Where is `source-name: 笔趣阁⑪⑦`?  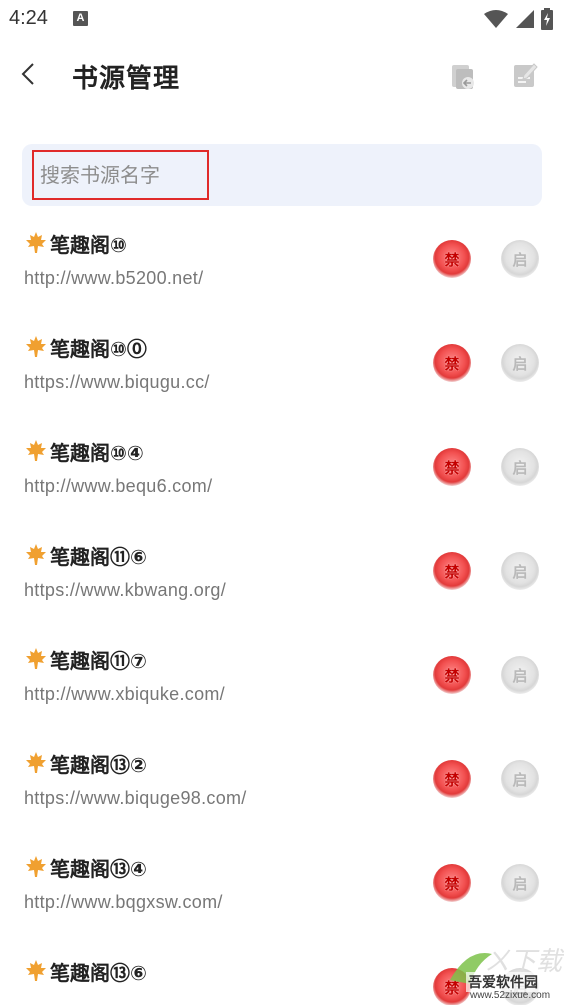
source-name: 笔趣阁⑪⑦ is located at coordinates (98, 660).